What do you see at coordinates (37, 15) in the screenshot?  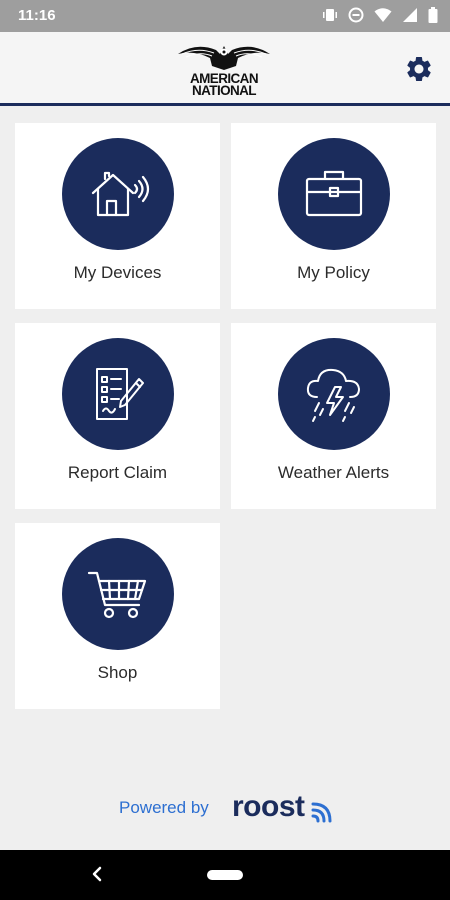 I see `status-time: 11:16` at bounding box center [37, 15].